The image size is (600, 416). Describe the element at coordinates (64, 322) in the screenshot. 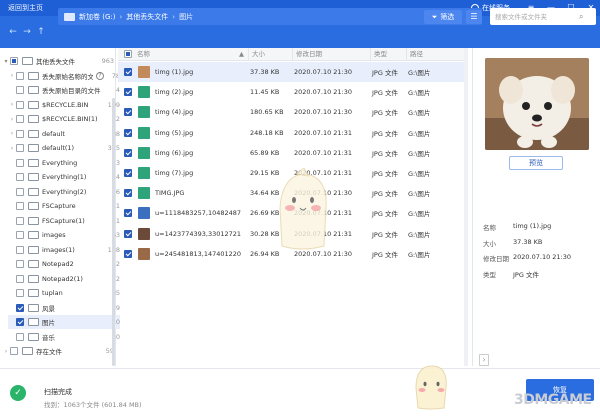

I see `tree-item: 图片 10` at that location.